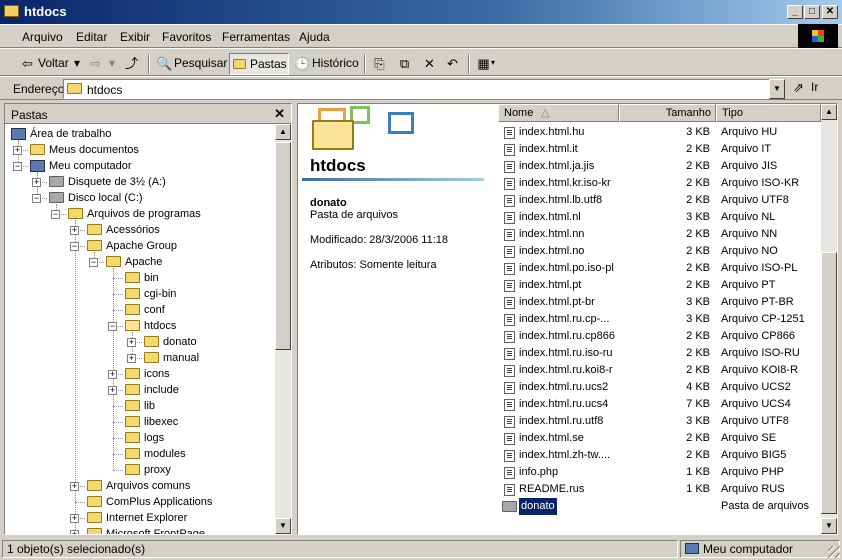  Describe the element at coordinates (659, 404) in the screenshot. I see `file-row: index.html.ru.ucs4 7 KB Arquivo UCS4` at that location.